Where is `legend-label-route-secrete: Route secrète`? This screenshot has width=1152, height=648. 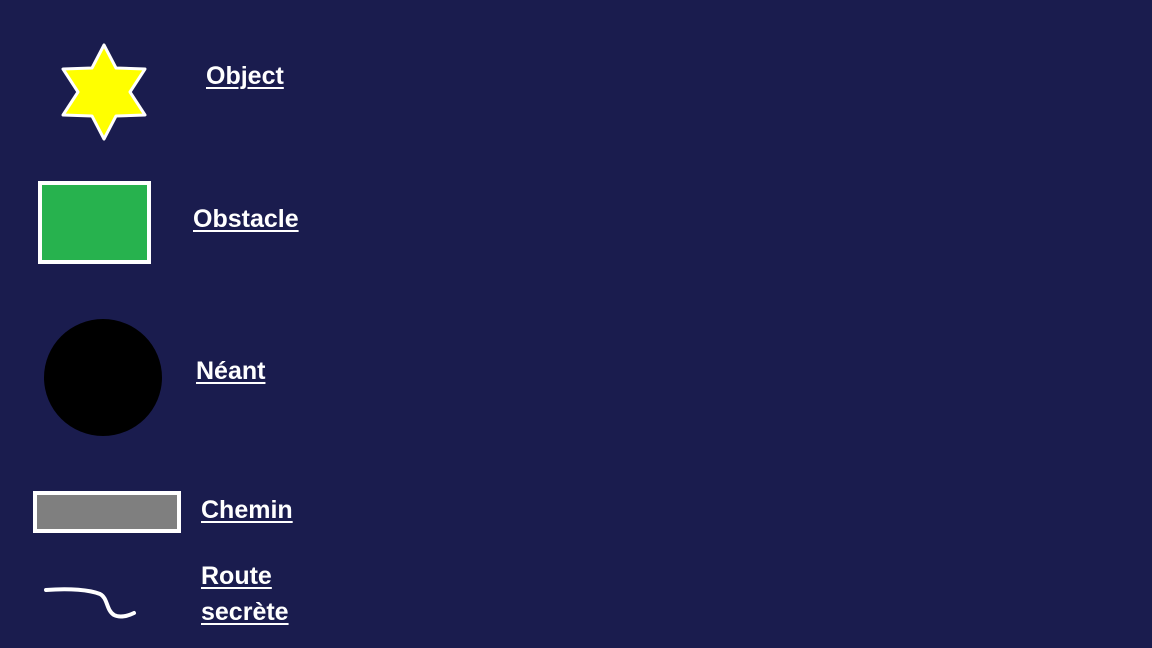
legend-label-route-secrete: Route secrète is located at coordinates (245, 594).